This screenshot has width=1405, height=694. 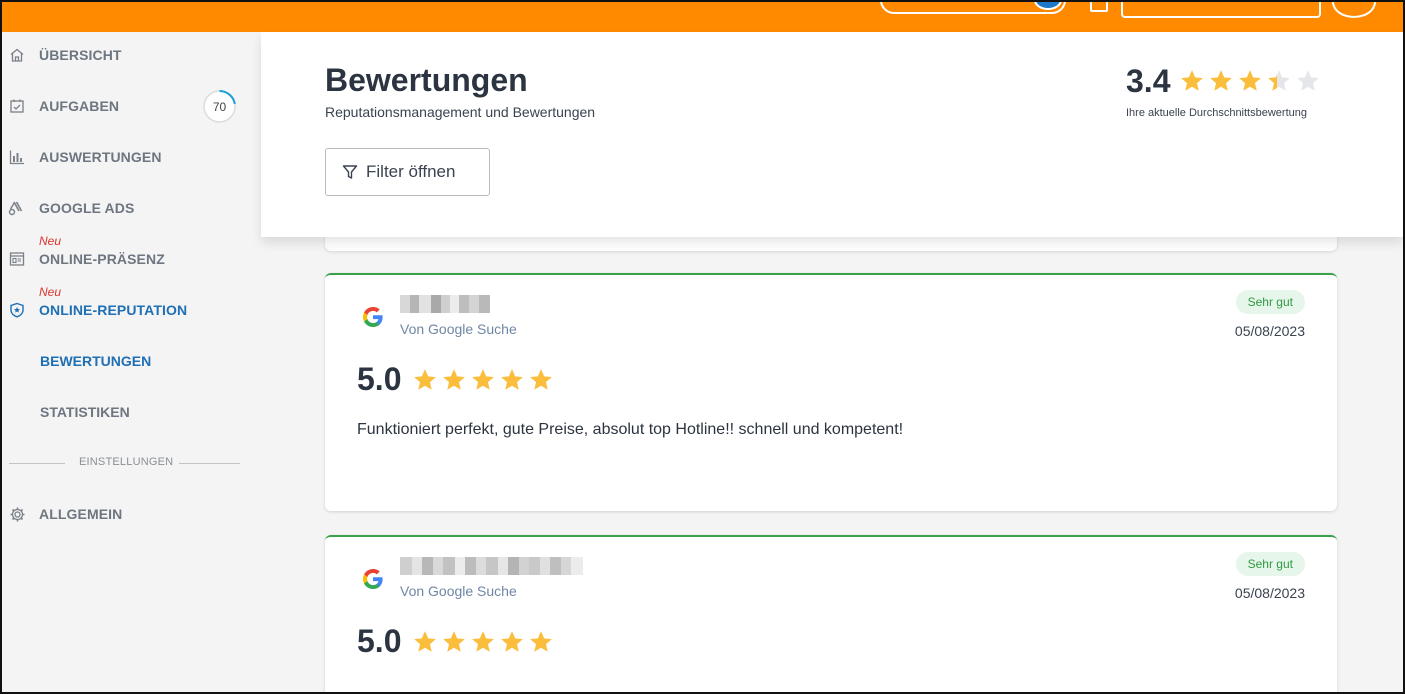 I want to click on sidebar-item-label: GOOGLE ADS, so click(x=87, y=208).